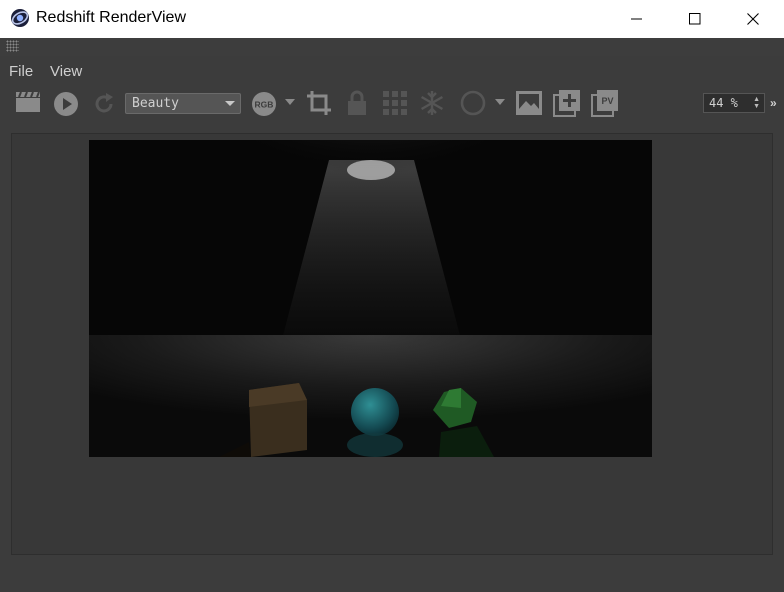  What do you see at coordinates (21, 71) in the screenshot?
I see `menu-file: File` at bounding box center [21, 71].